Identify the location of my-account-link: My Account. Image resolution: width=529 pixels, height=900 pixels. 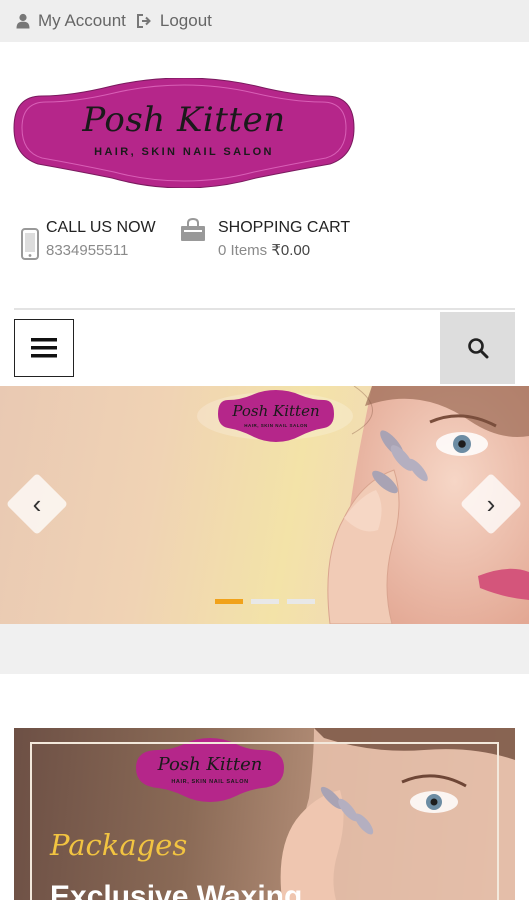
(71, 21).